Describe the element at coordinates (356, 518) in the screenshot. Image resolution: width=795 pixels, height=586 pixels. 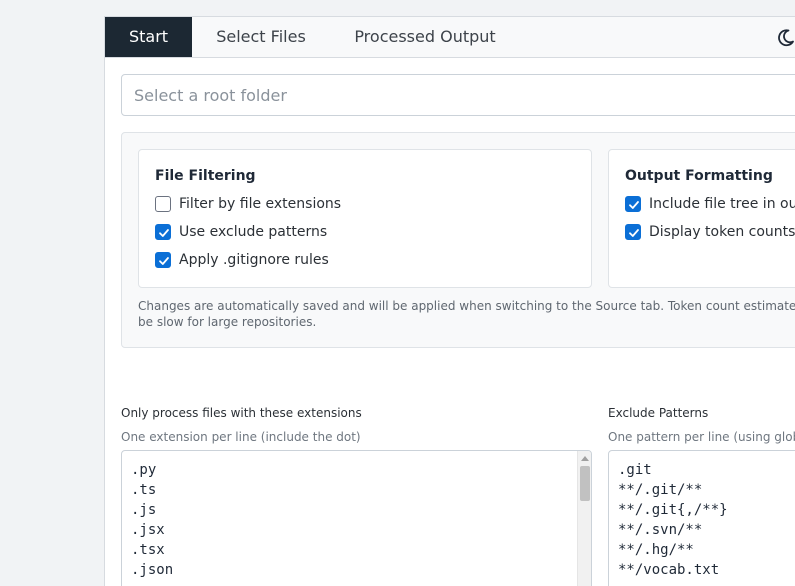
I see `extensions-textarea: .py .ts .js .jsx .tsx .json` at that location.